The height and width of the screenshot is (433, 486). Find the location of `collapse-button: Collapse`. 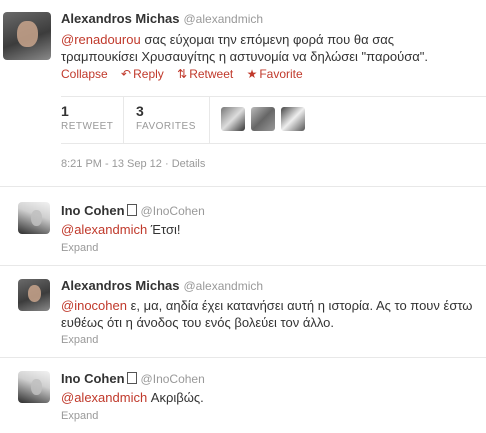

collapse-button: Collapse is located at coordinates (84, 74).